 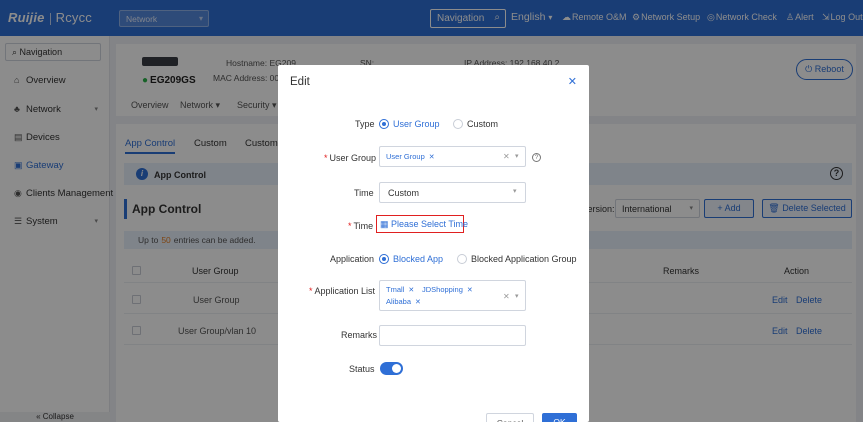 I want to click on status-label: Status, so click(x=362, y=369).